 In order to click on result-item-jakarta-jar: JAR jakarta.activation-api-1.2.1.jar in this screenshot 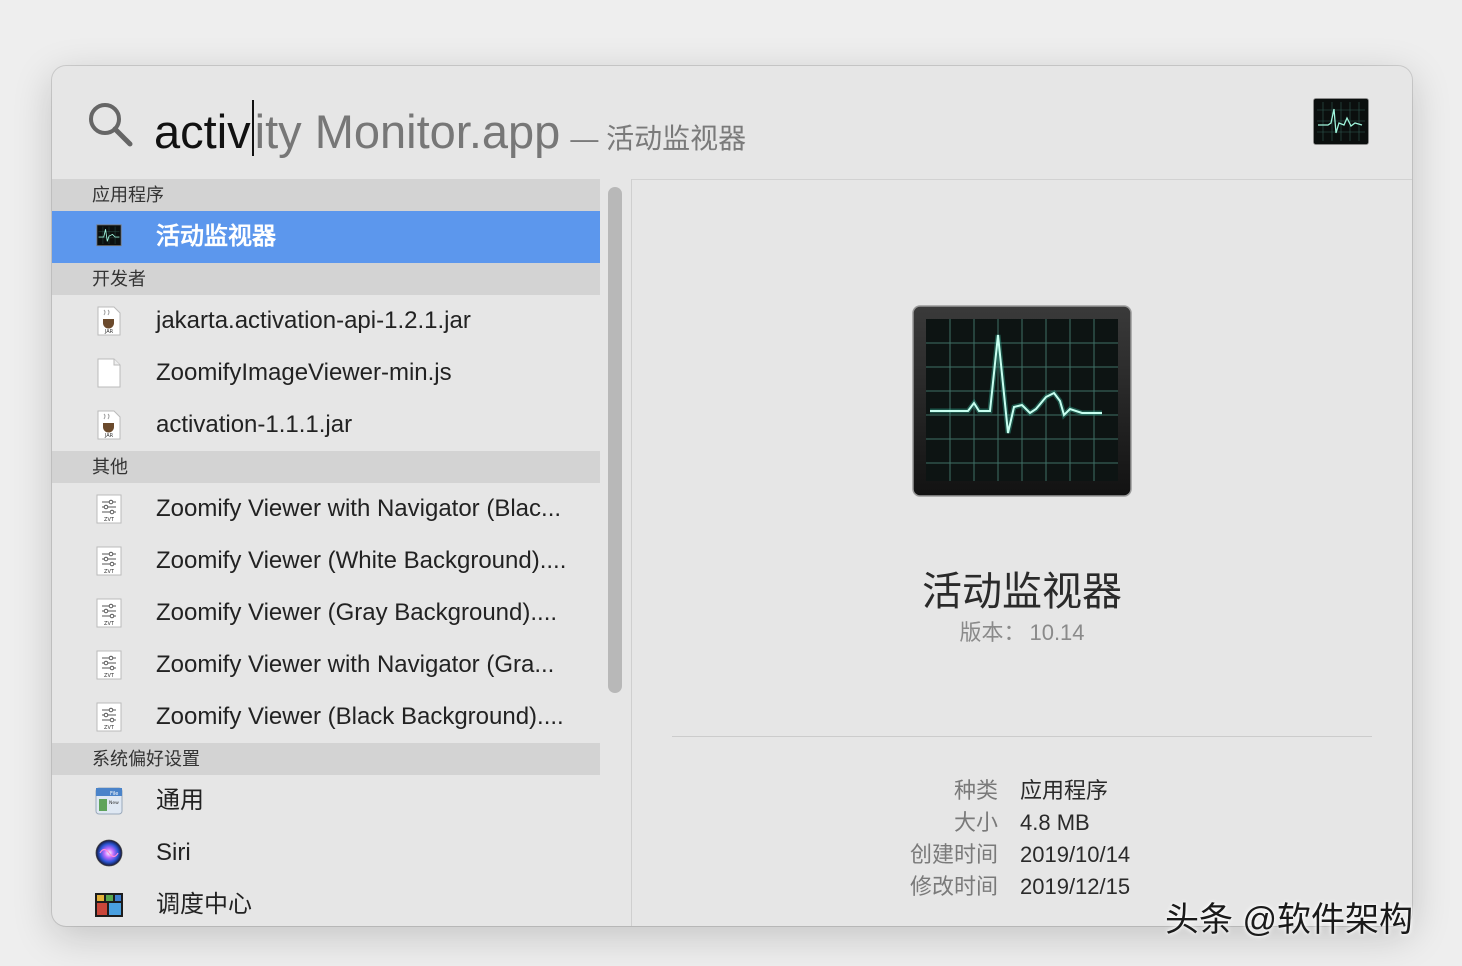, I will do `click(326, 321)`.